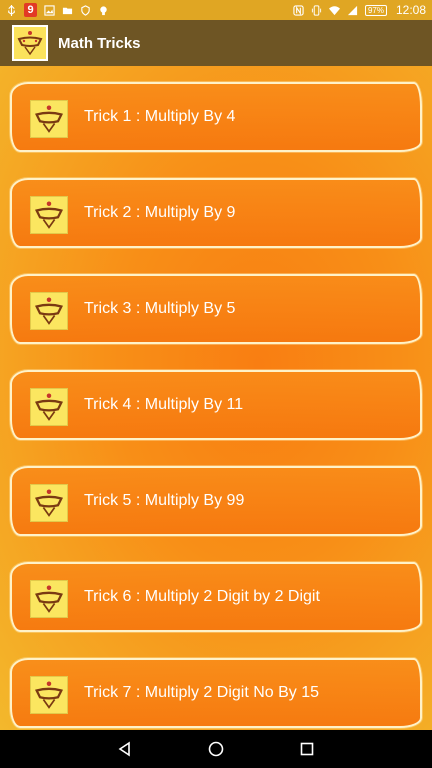 This screenshot has height=768, width=432. What do you see at coordinates (67, 10) in the screenshot?
I see `folder-icon` at bounding box center [67, 10].